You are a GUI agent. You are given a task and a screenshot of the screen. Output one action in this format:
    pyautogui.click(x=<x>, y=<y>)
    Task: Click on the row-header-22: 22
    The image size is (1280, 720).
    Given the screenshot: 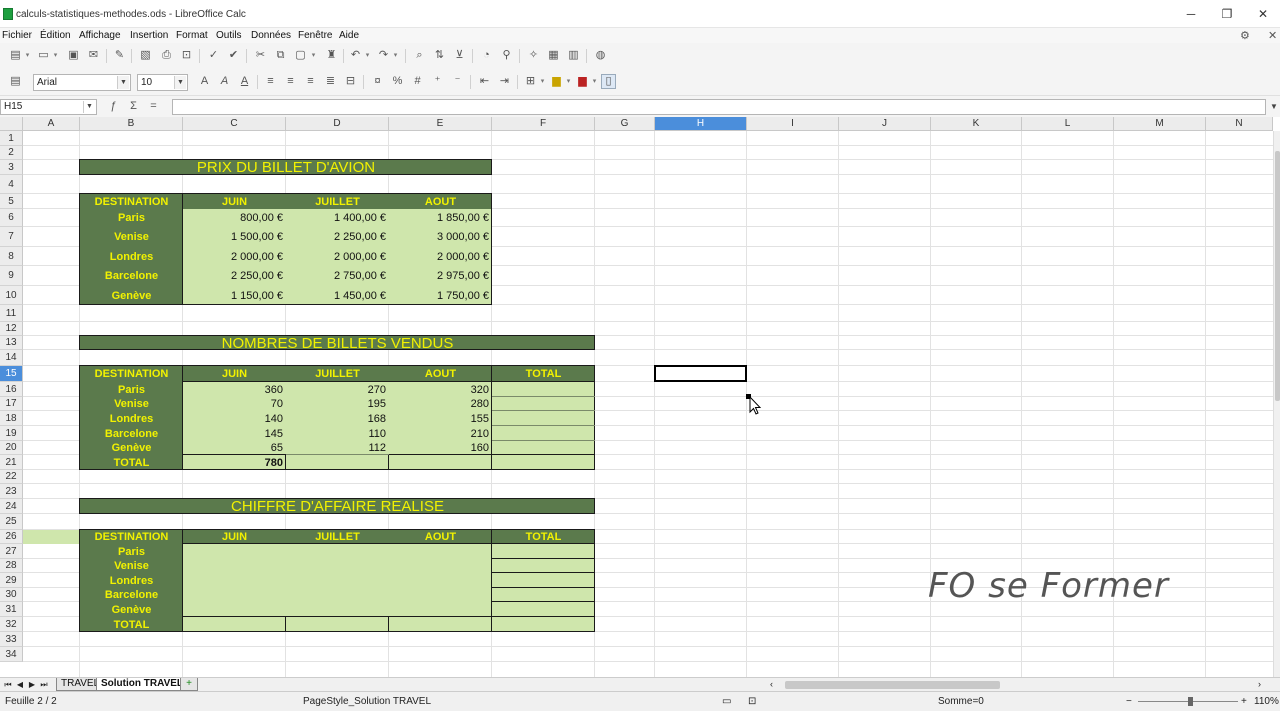 What is the action you would take?
    pyautogui.click(x=11, y=477)
    